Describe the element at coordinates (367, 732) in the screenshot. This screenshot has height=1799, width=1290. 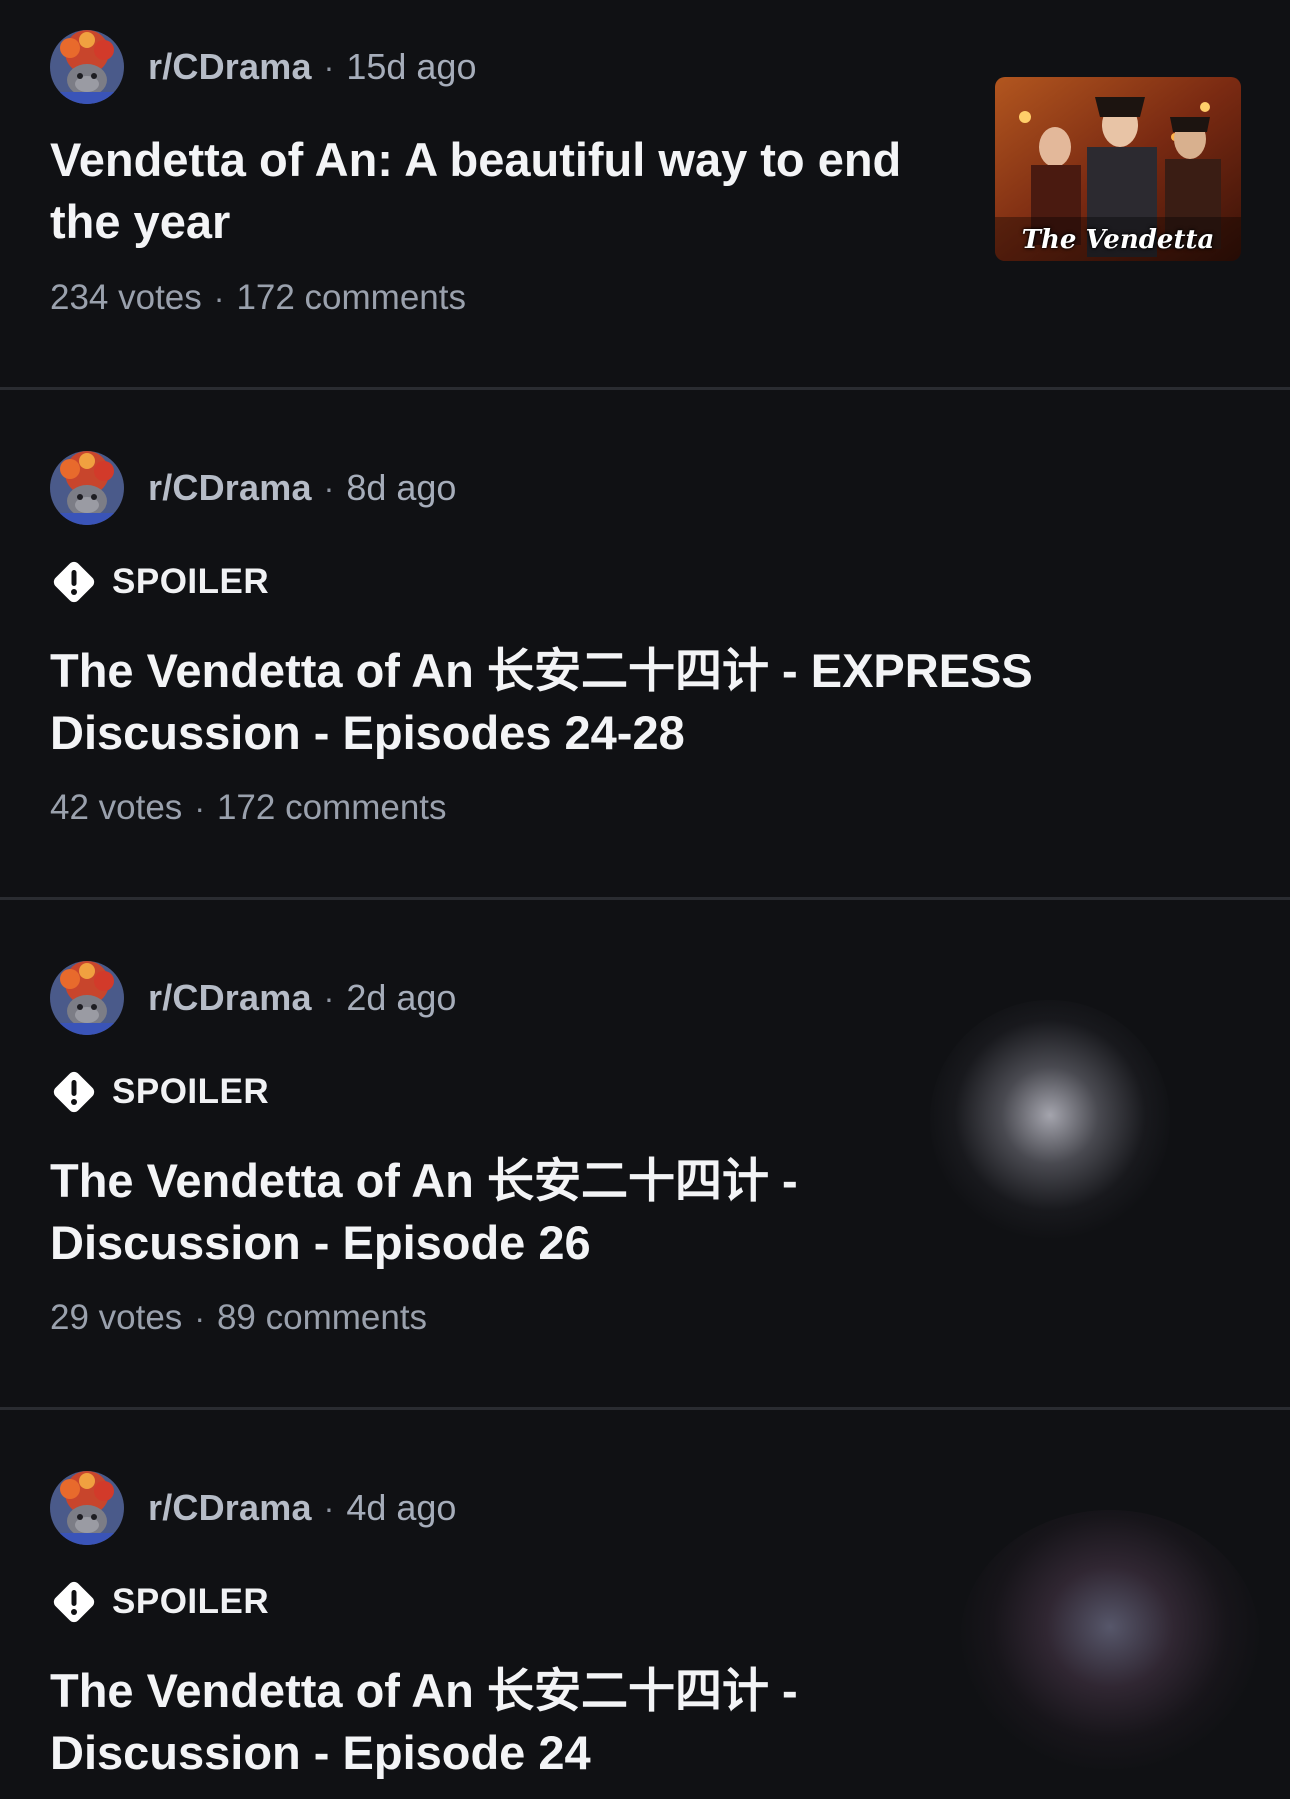
I see `post-title-line-2: Discussion - Episodes 24-28` at that location.